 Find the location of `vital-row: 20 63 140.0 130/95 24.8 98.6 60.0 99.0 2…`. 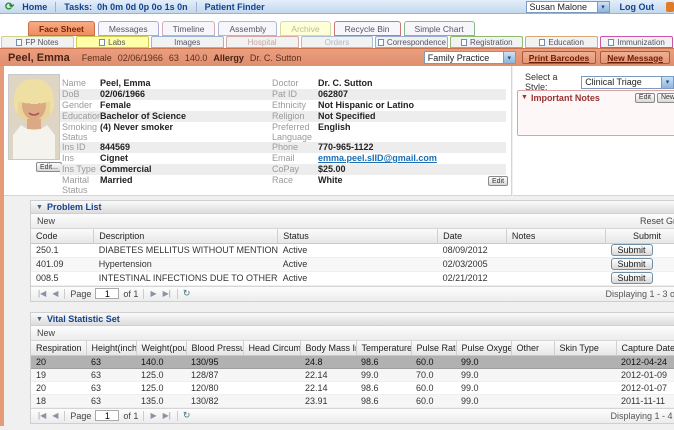

vital-row: 20 63 140.0 130/95 24.8 98.6 60.0 99.0 2… is located at coordinates (352, 362).